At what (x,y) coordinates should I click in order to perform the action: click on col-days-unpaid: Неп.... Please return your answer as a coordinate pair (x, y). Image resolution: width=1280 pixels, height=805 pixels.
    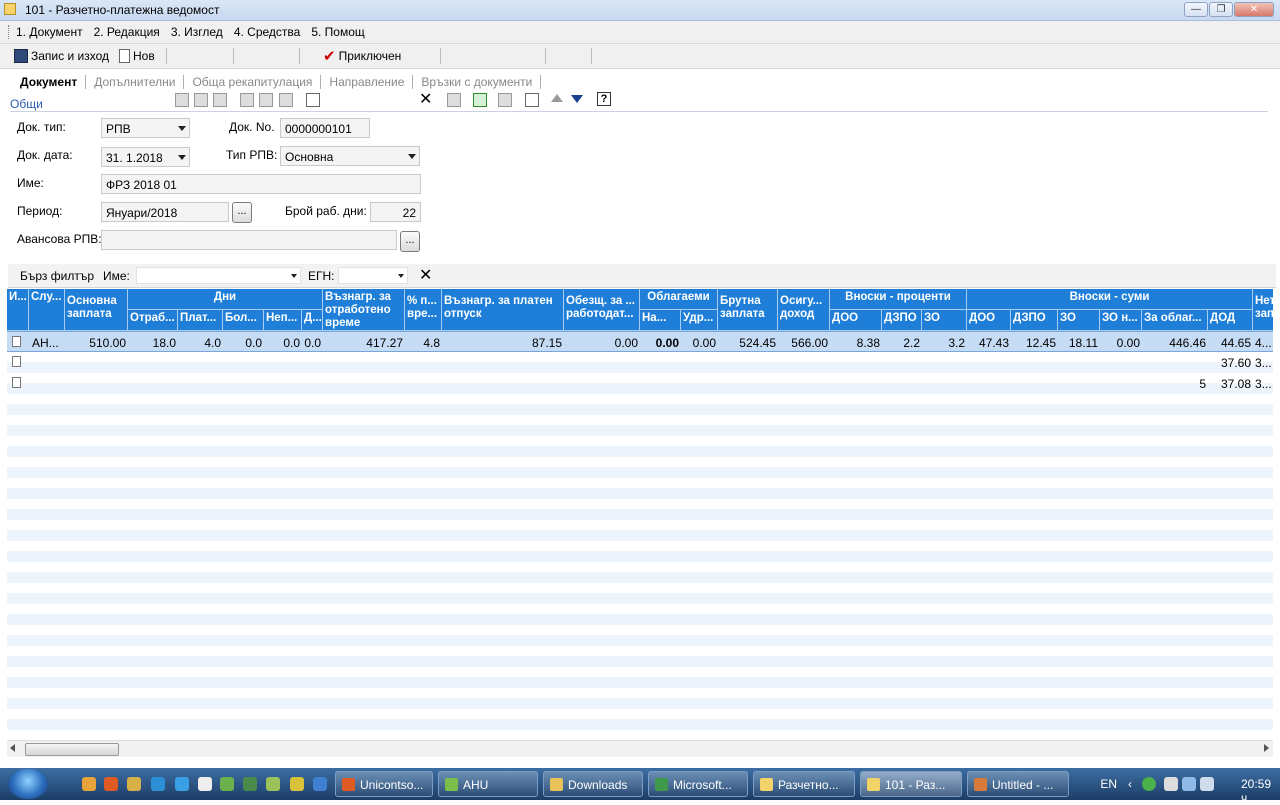
    Looking at the image, I should click on (283, 320).